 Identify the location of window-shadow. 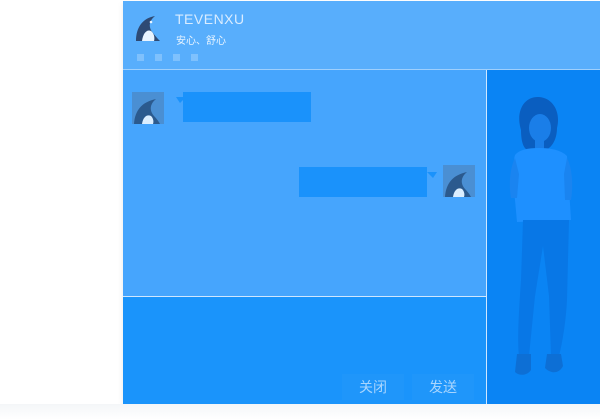
(300, 412).